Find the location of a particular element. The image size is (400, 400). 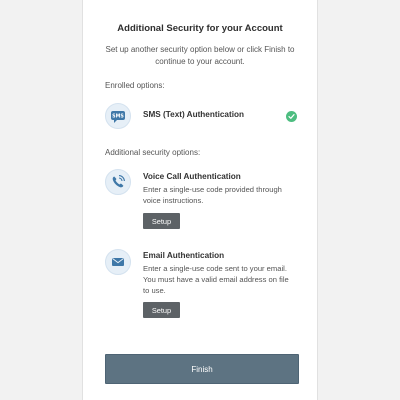

email-setup-button: Setup is located at coordinates (161, 310).